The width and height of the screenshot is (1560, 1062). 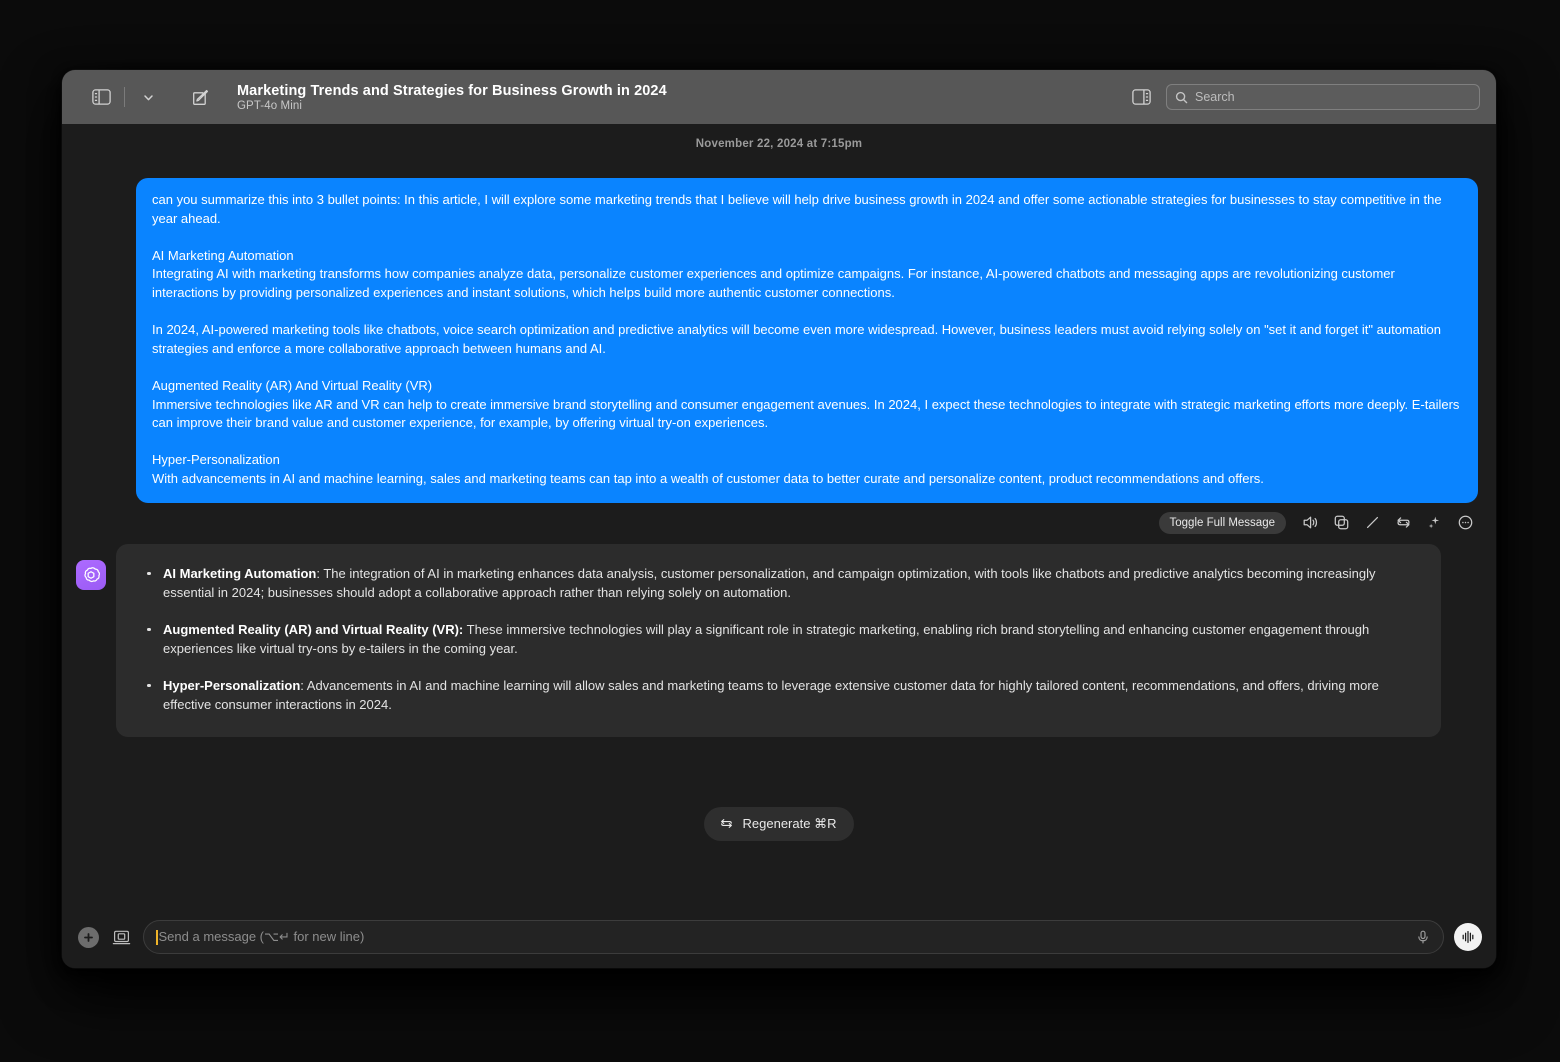 I want to click on search-input: Search, so click(x=1323, y=97).